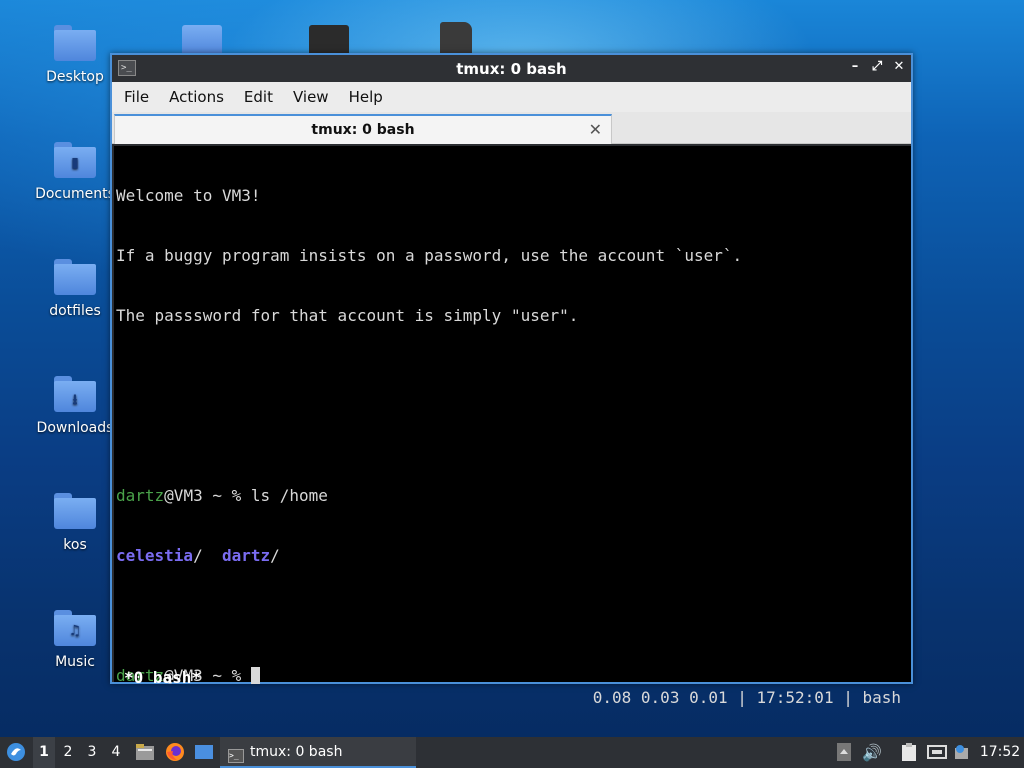 The image size is (1024, 768). I want to click on pictures-folder-icon, so click(202, 40).